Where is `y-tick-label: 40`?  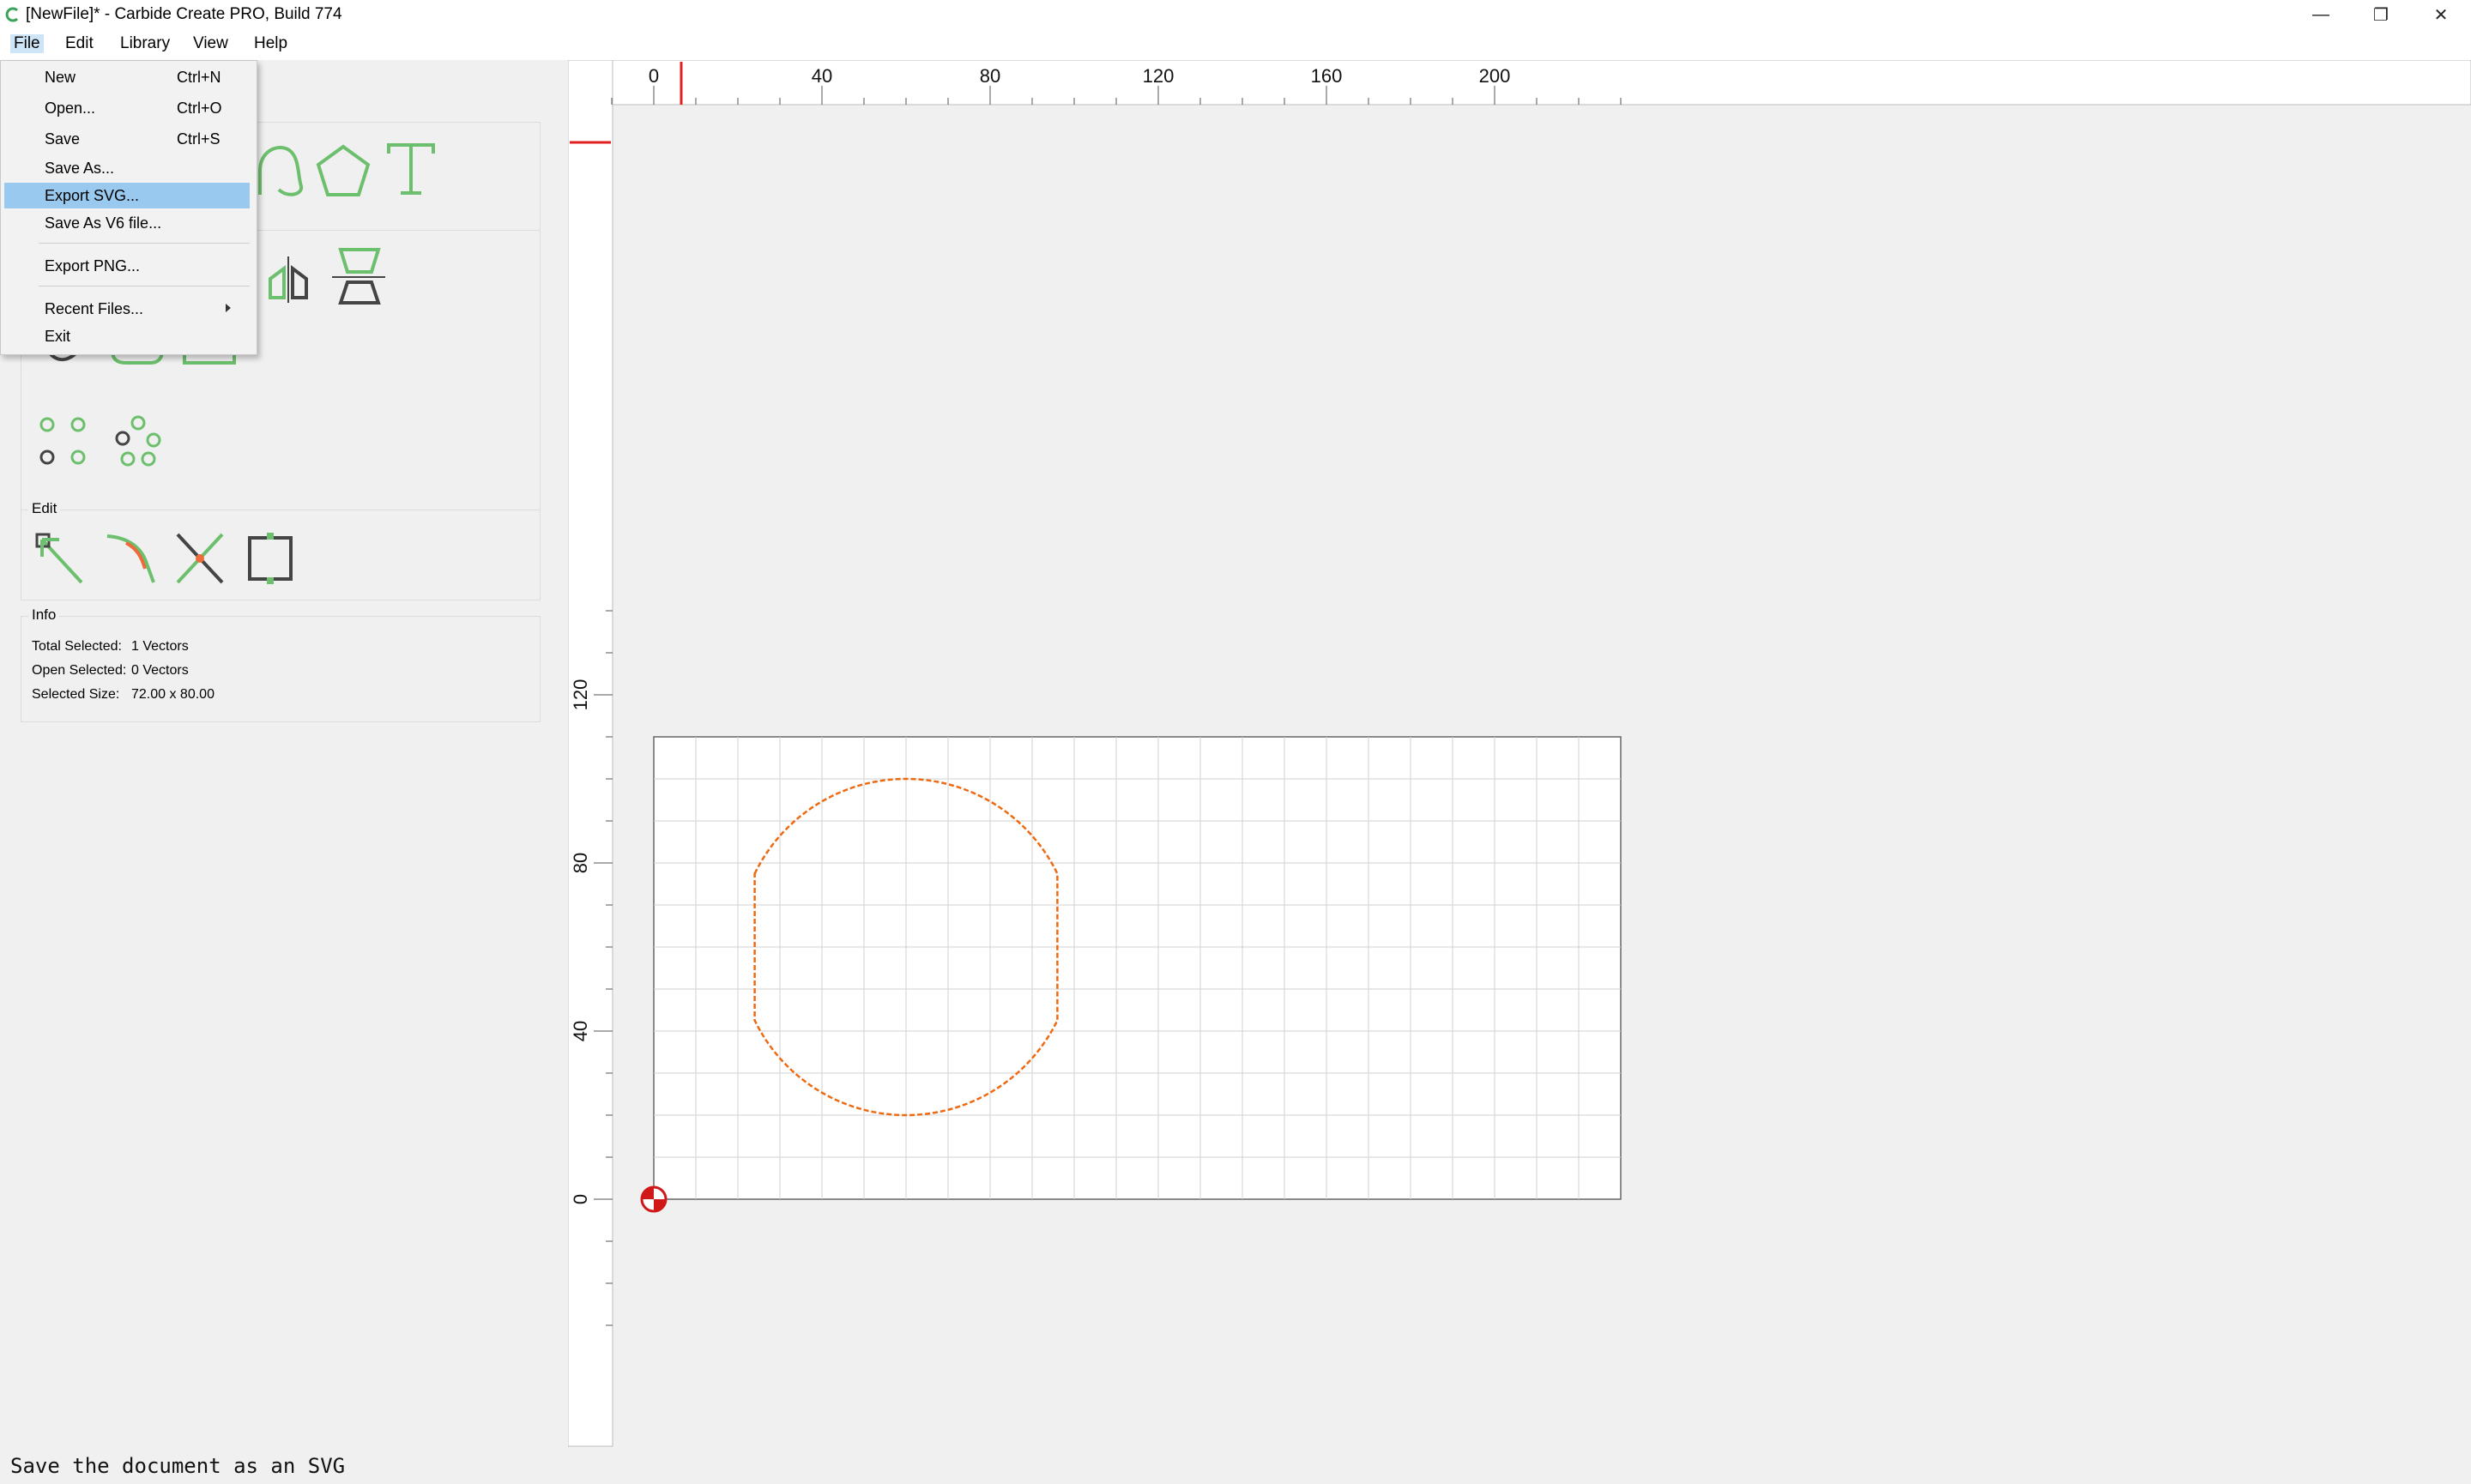 y-tick-label: 40 is located at coordinates (580, 1031).